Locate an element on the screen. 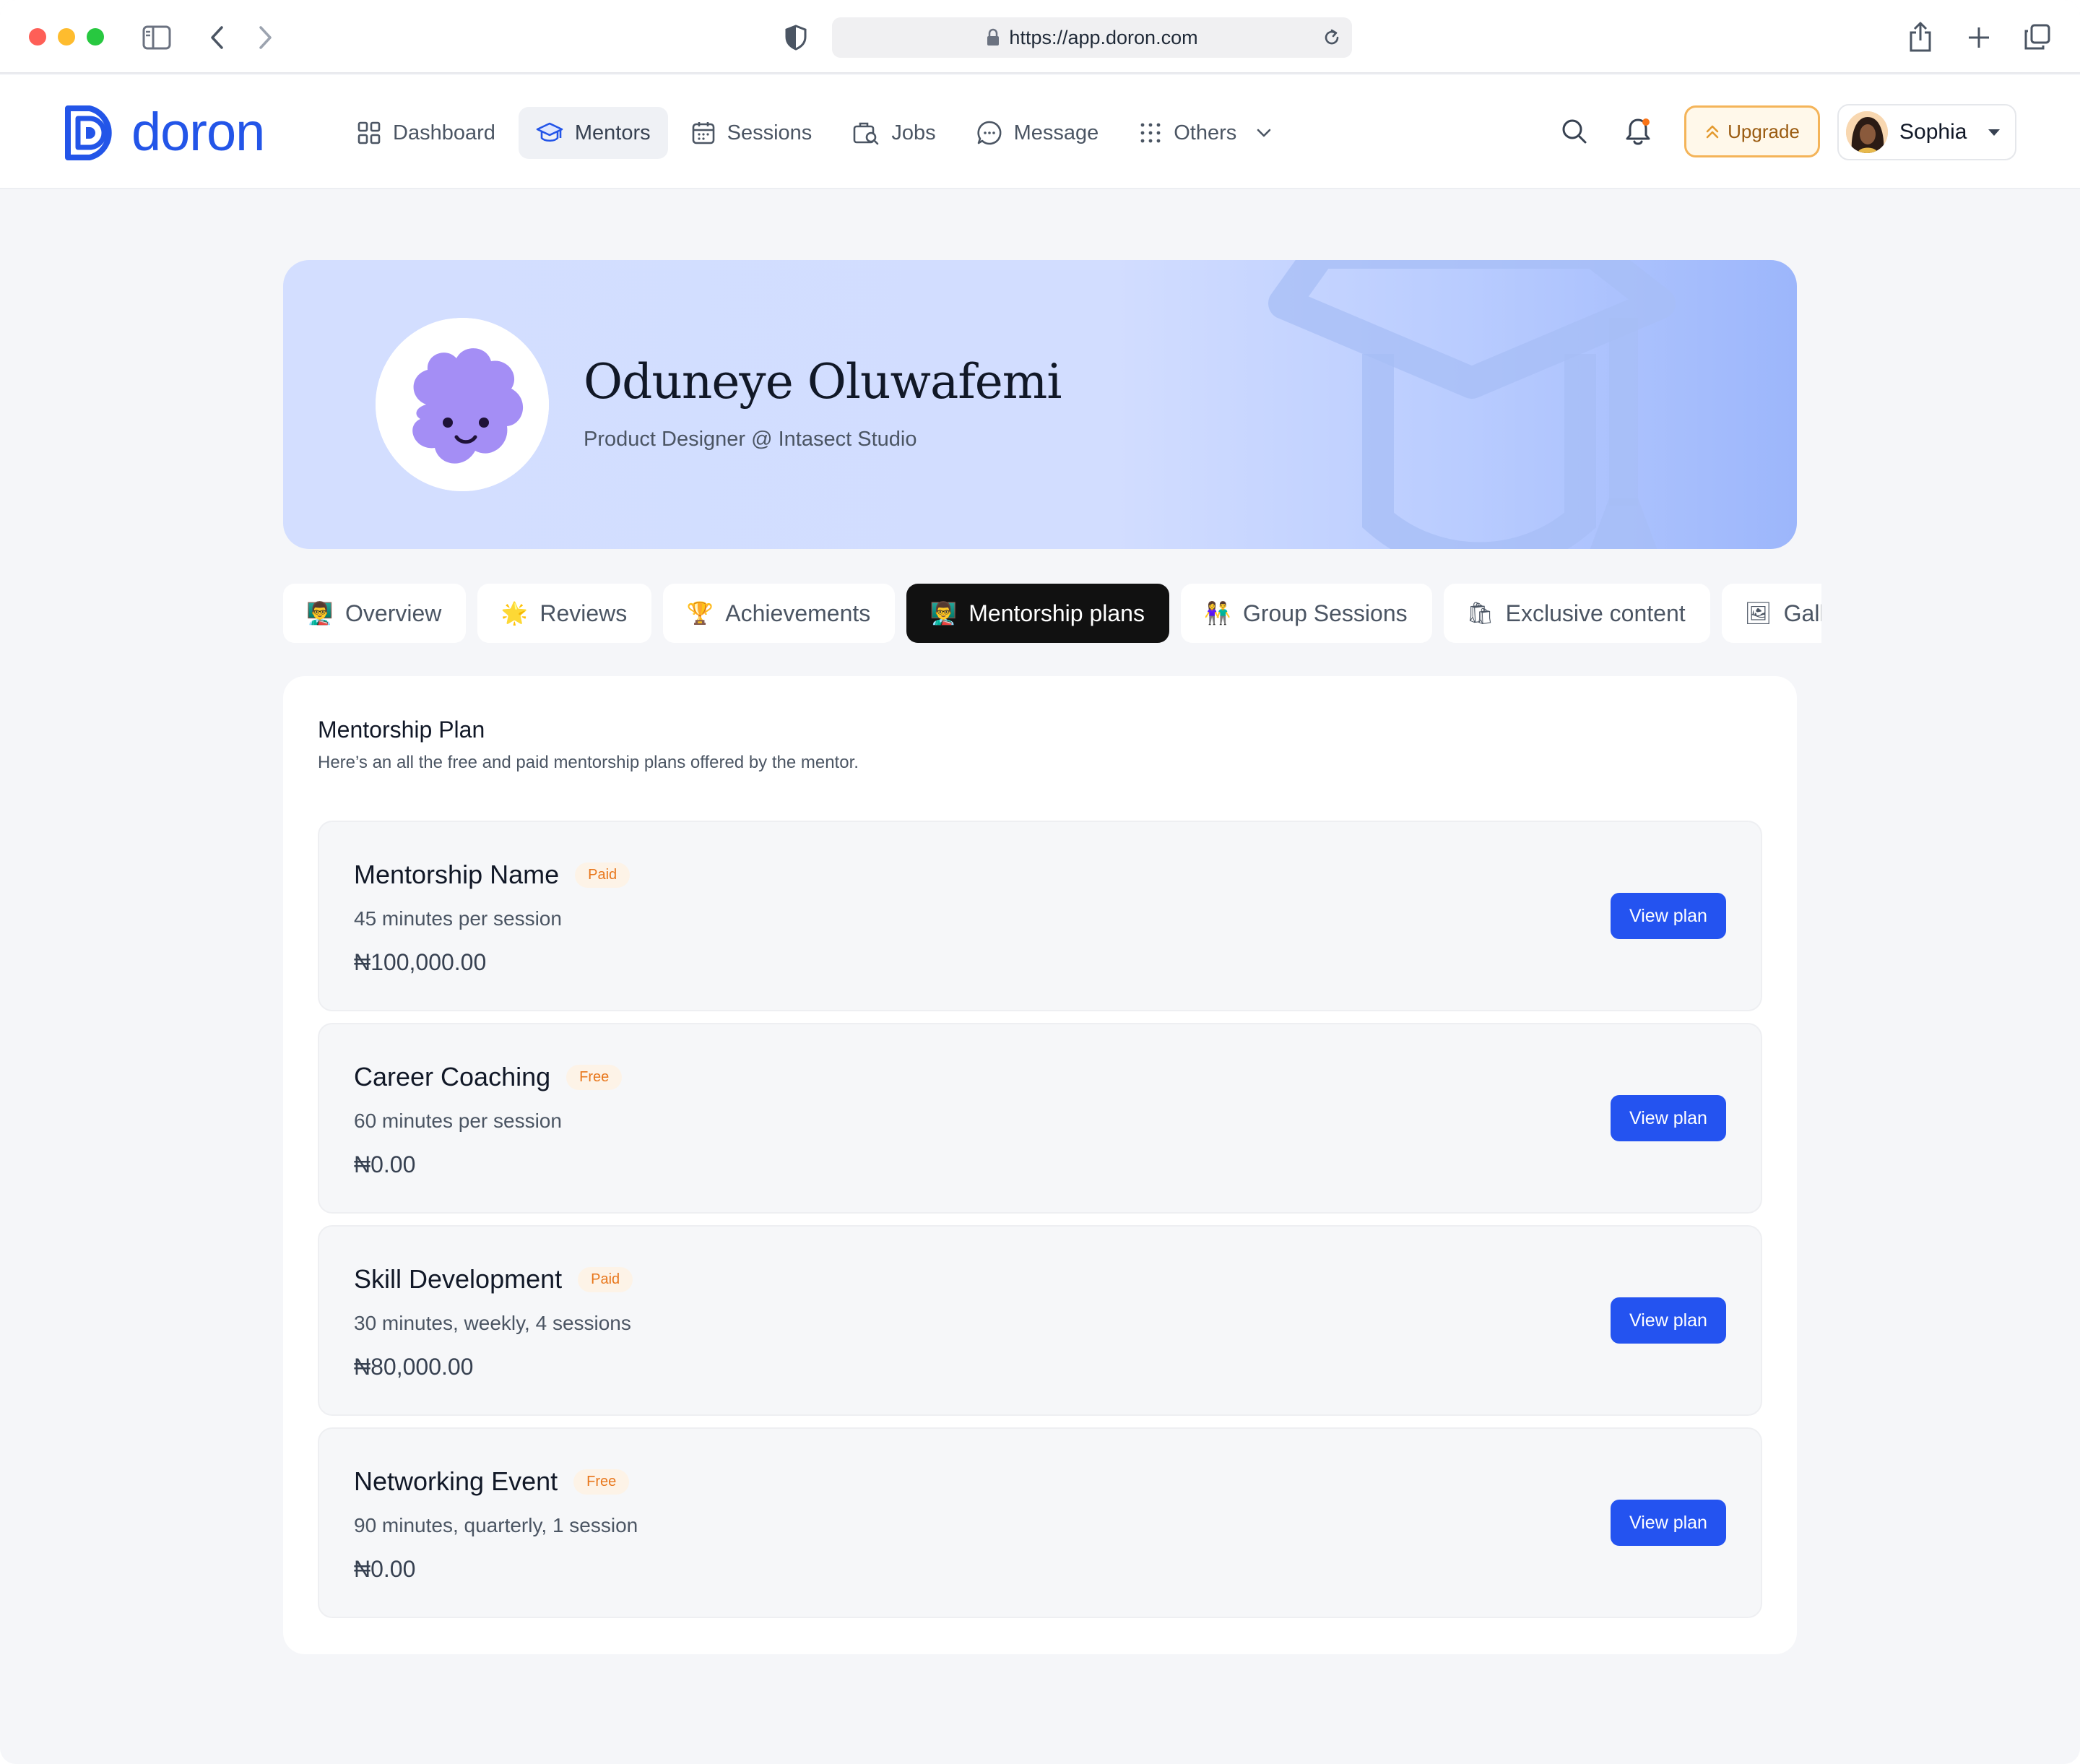 This screenshot has width=2080, height=1764. plan-price: ₦80,000.00 is located at coordinates (414, 1367).